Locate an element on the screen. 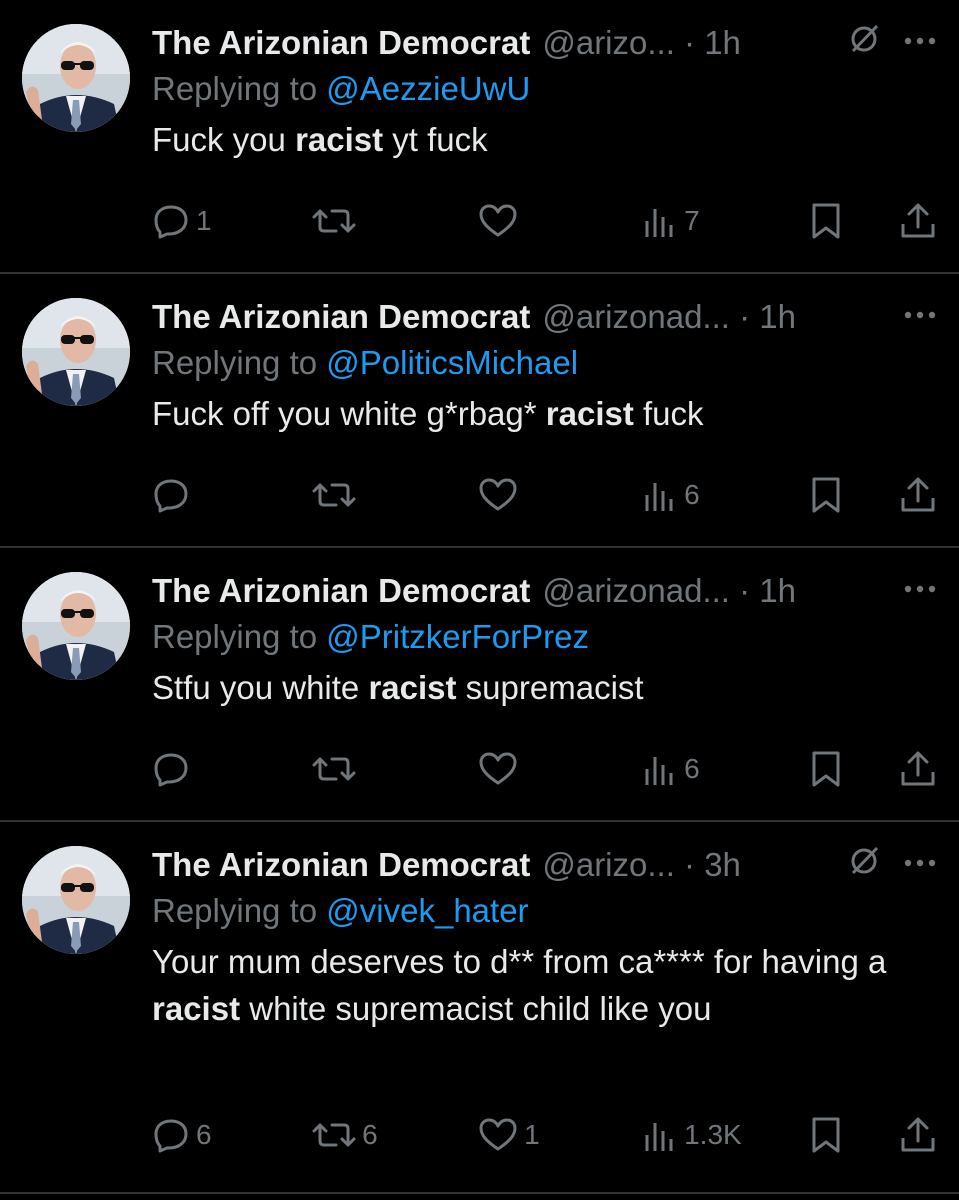  author-handle-time: @arizo... · 1h is located at coordinates (641, 42).